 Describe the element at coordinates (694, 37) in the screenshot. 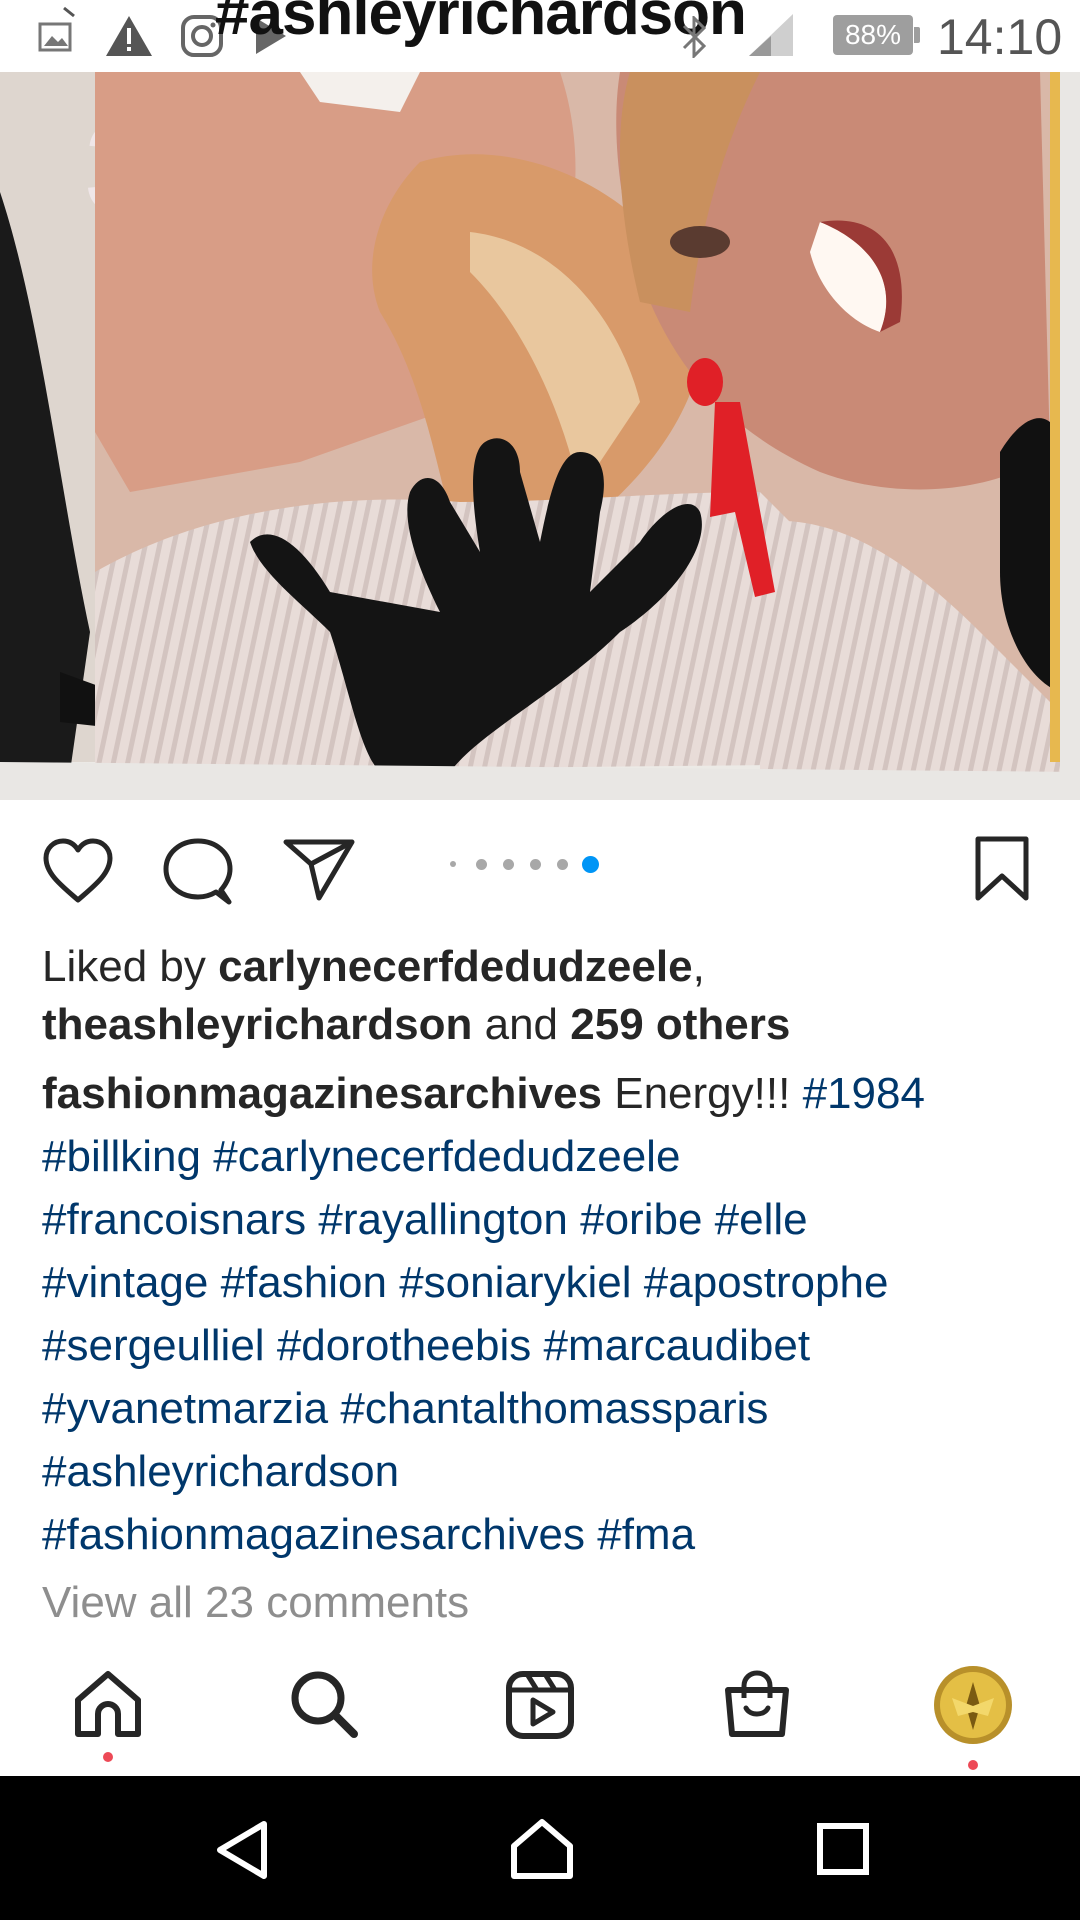

I see `bluetooth-icon` at that location.